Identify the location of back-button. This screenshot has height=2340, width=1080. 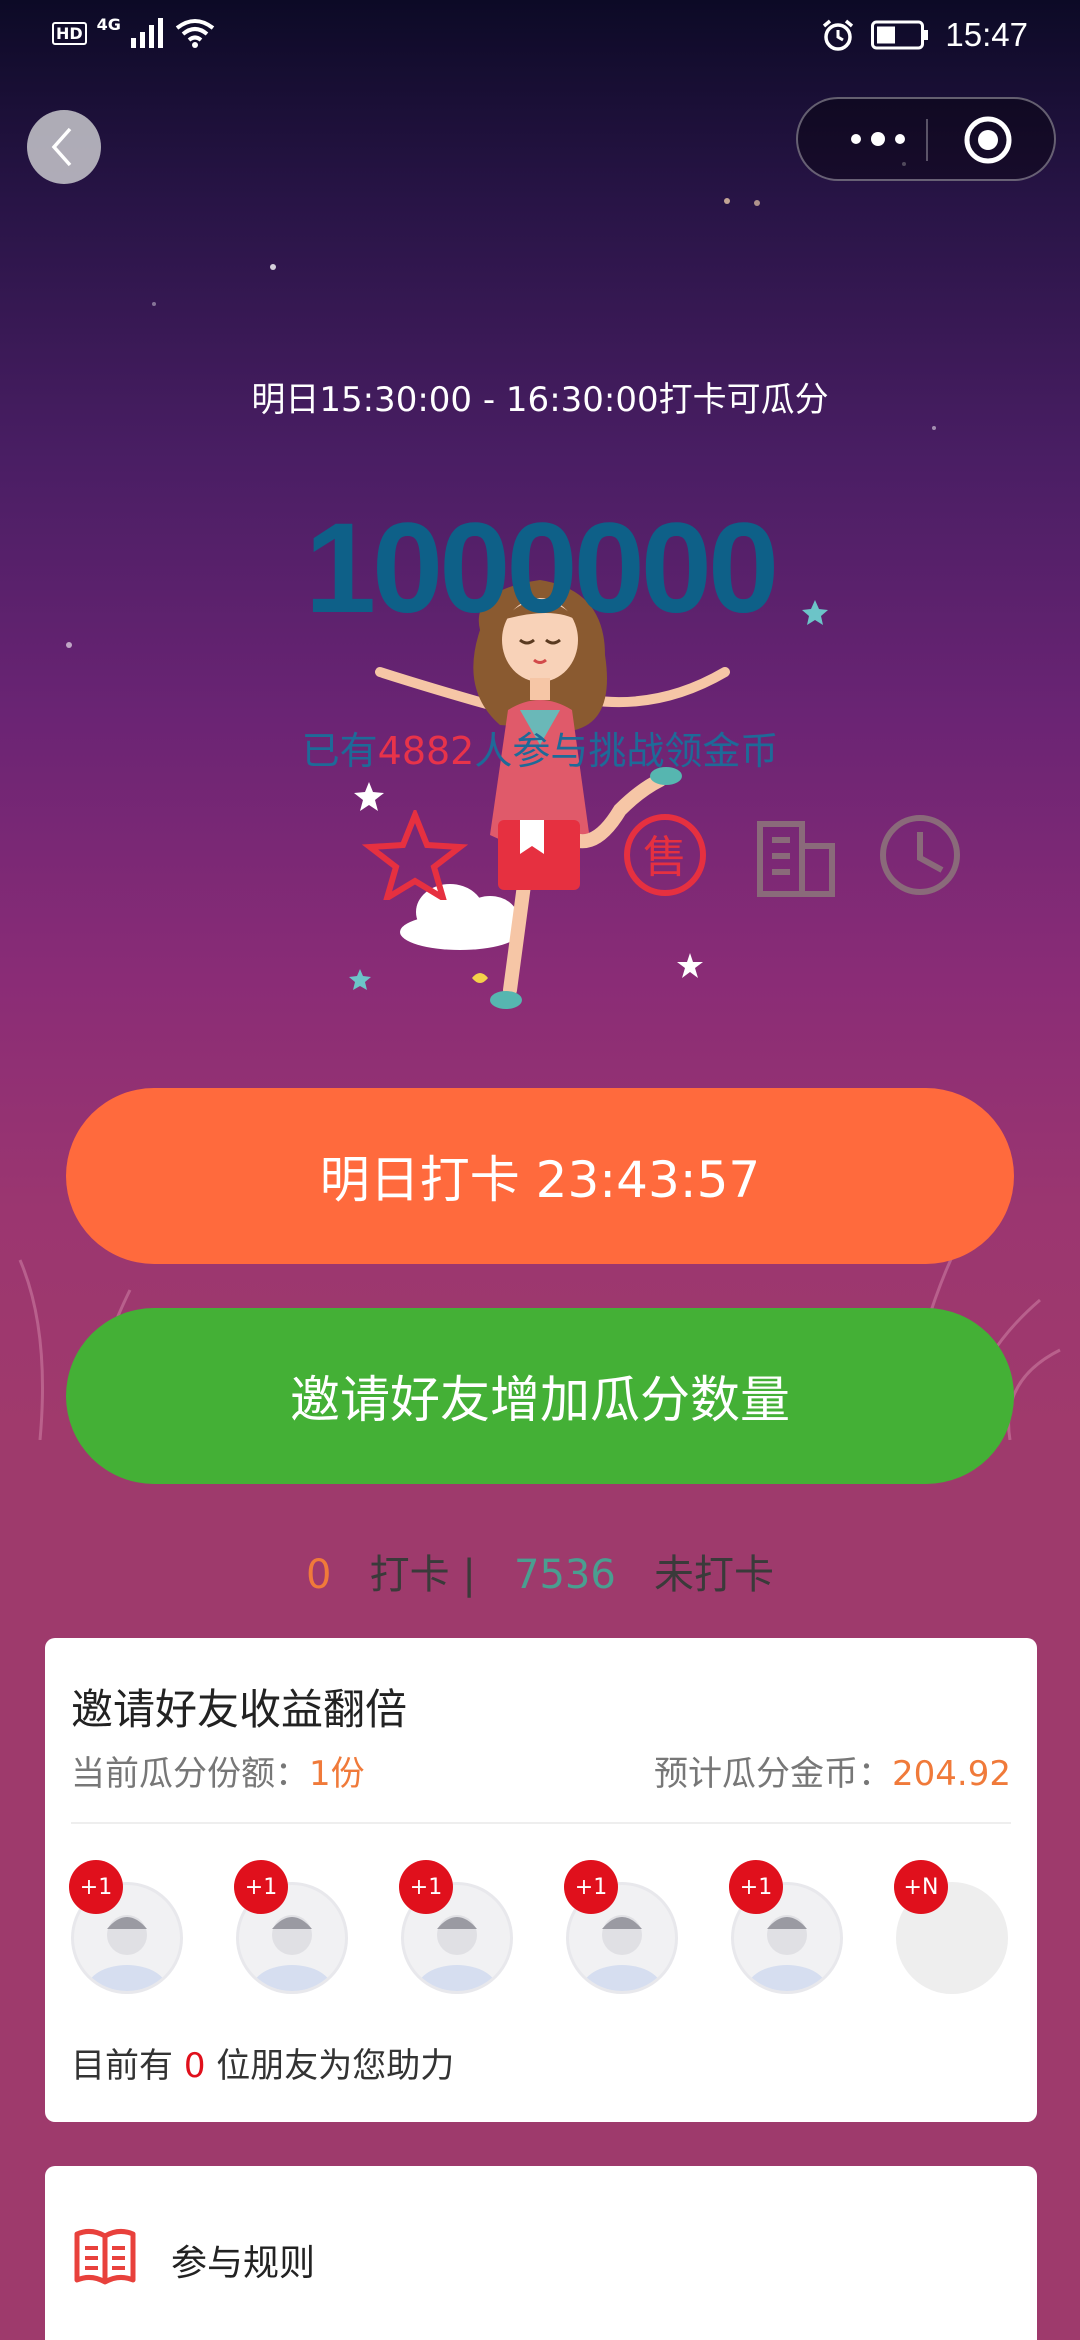
(64, 147).